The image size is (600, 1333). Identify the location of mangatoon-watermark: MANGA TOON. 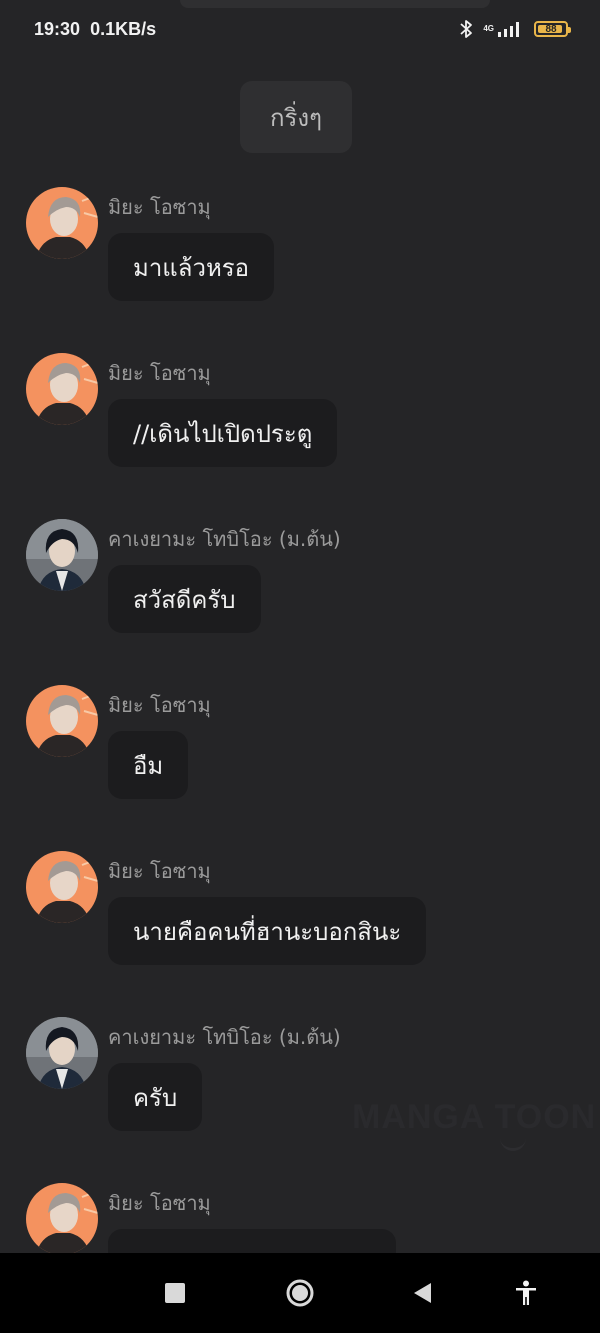
(474, 1117).